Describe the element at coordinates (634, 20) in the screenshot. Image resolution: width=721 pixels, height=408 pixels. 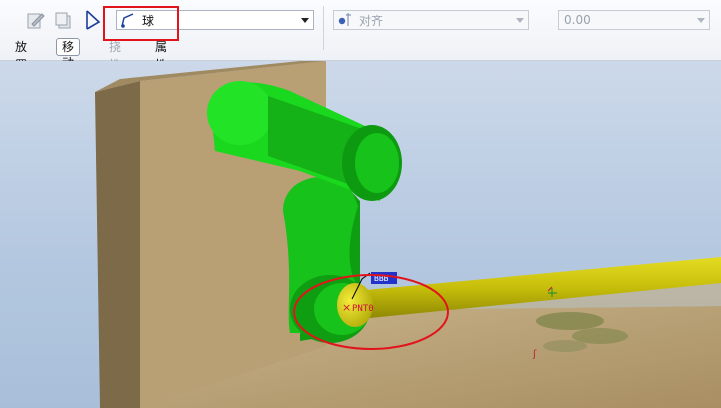
I see `offset-value-select: 0.00` at that location.